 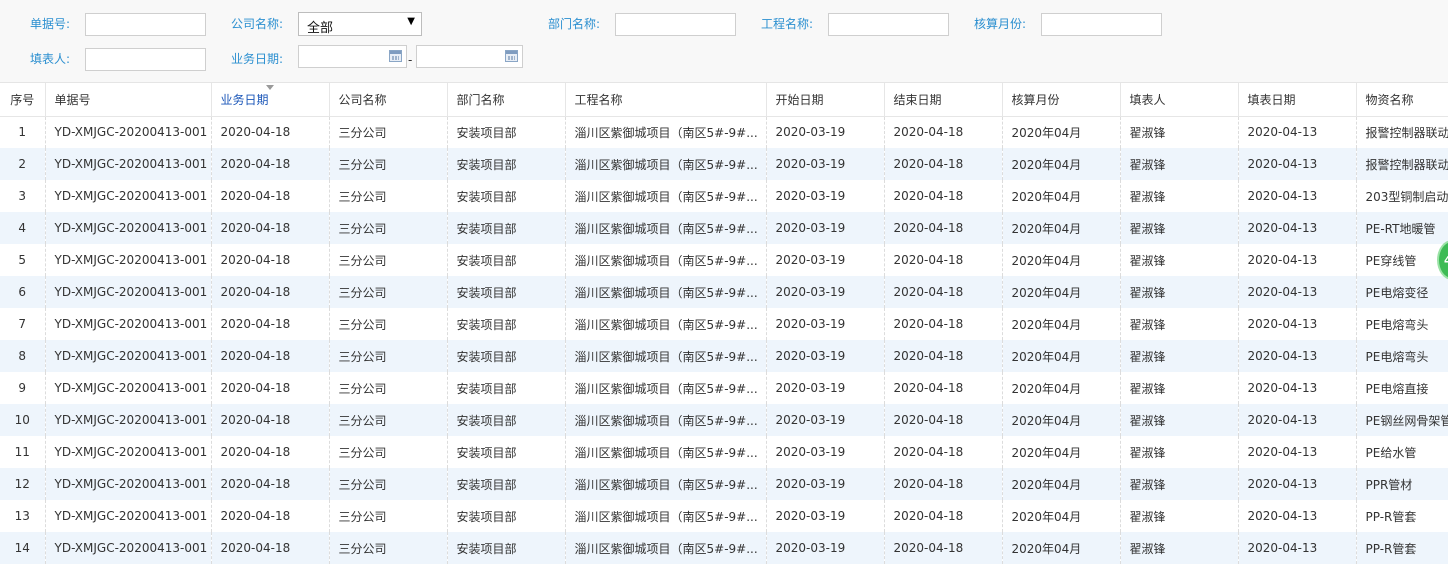 I want to click on company-select: 全部 ▼, so click(x=360, y=24).